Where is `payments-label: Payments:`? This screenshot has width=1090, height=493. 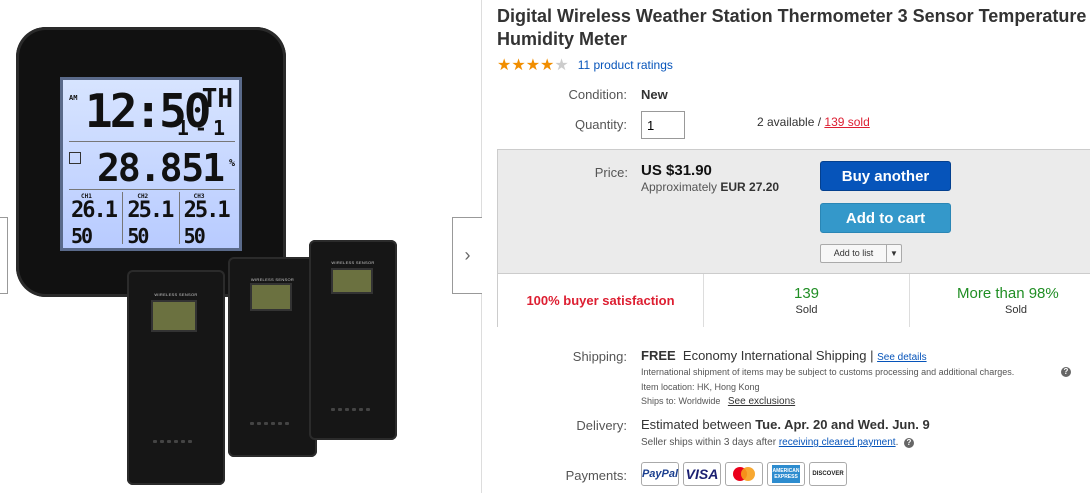
payments-label: Payments: is located at coordinates (596, 475).